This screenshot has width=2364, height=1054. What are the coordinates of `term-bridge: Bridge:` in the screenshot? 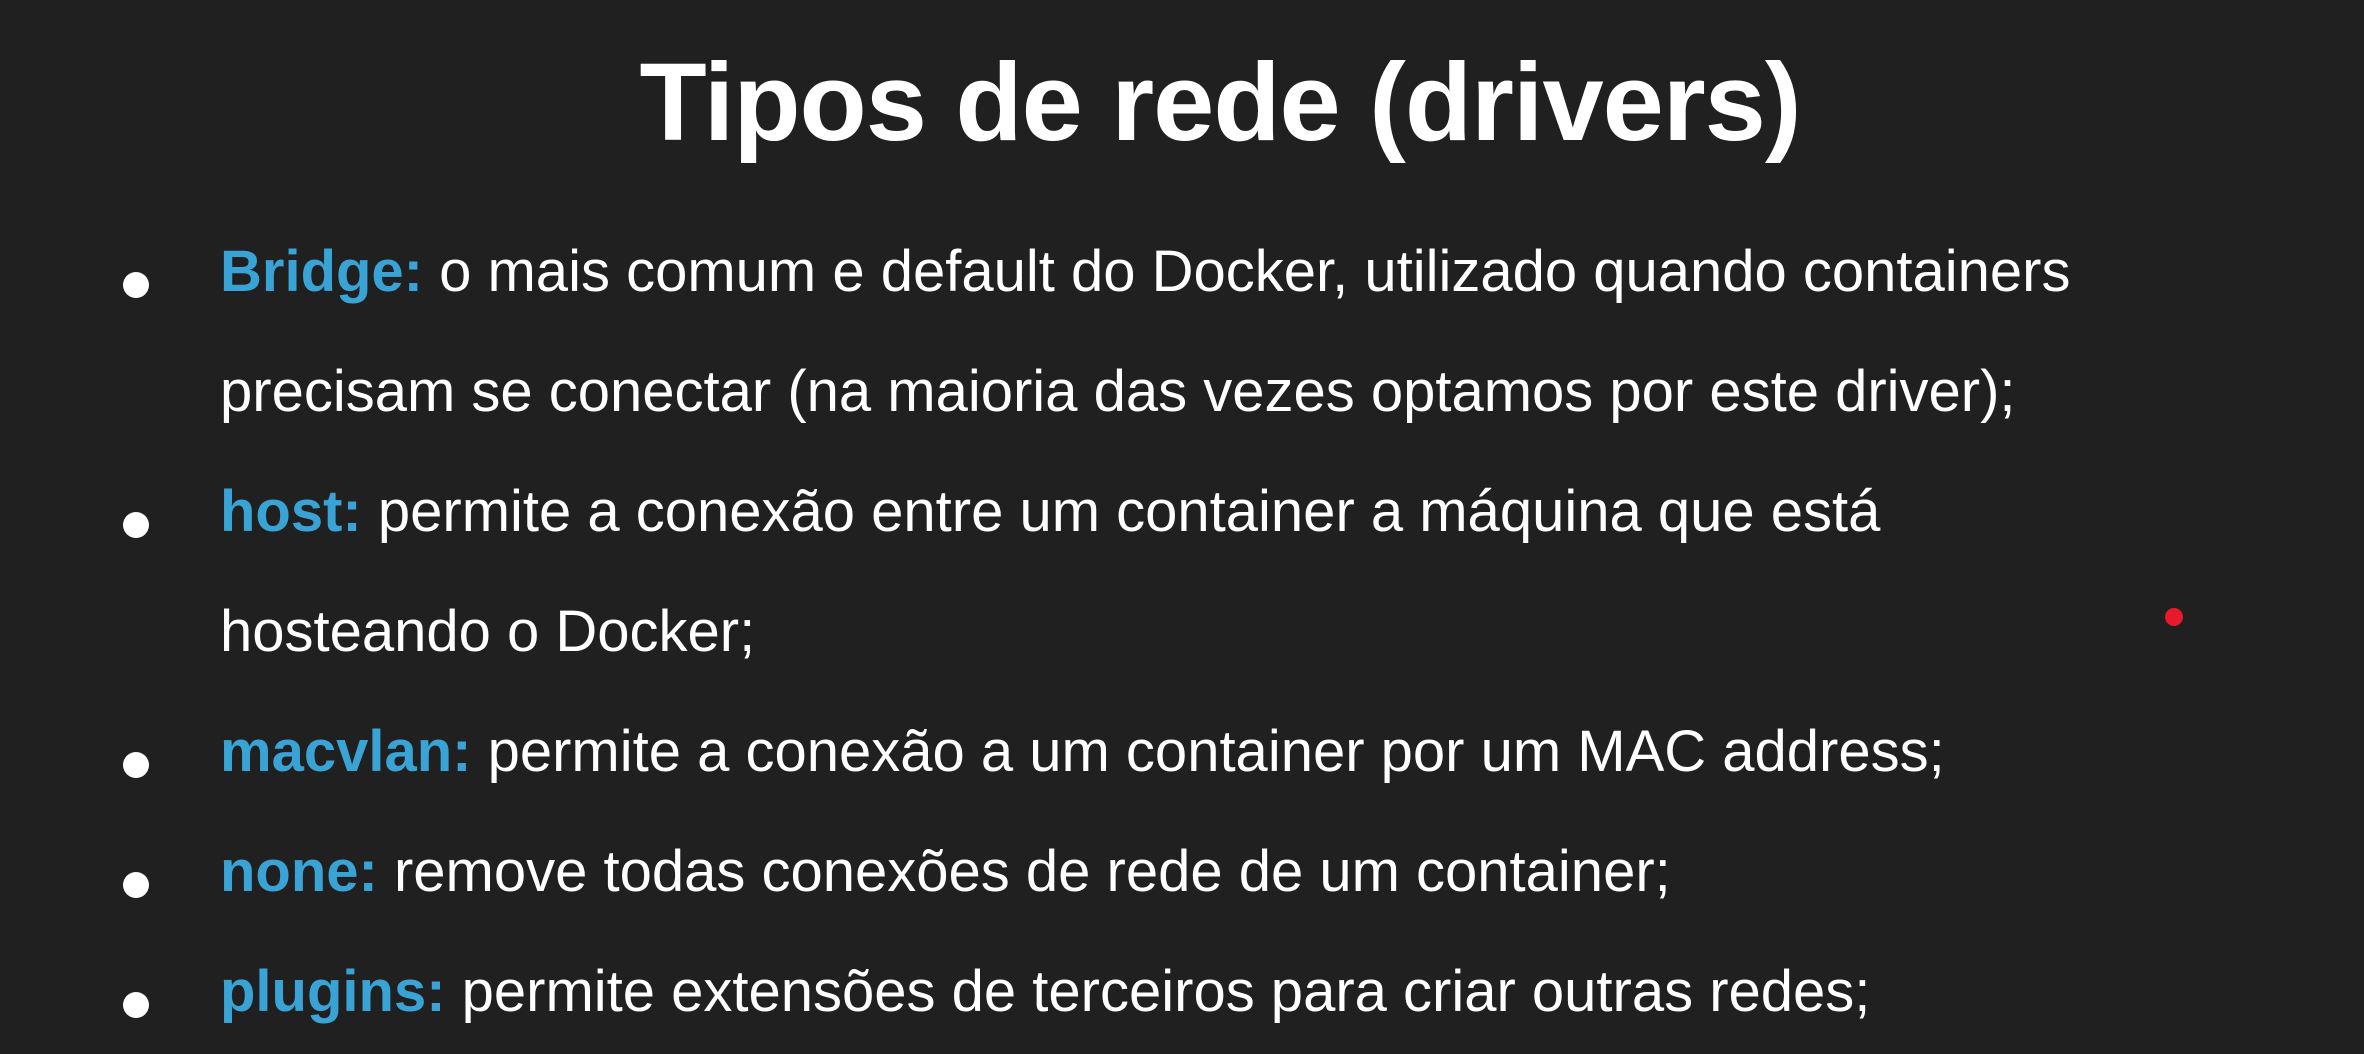 It's located at (321, 271).